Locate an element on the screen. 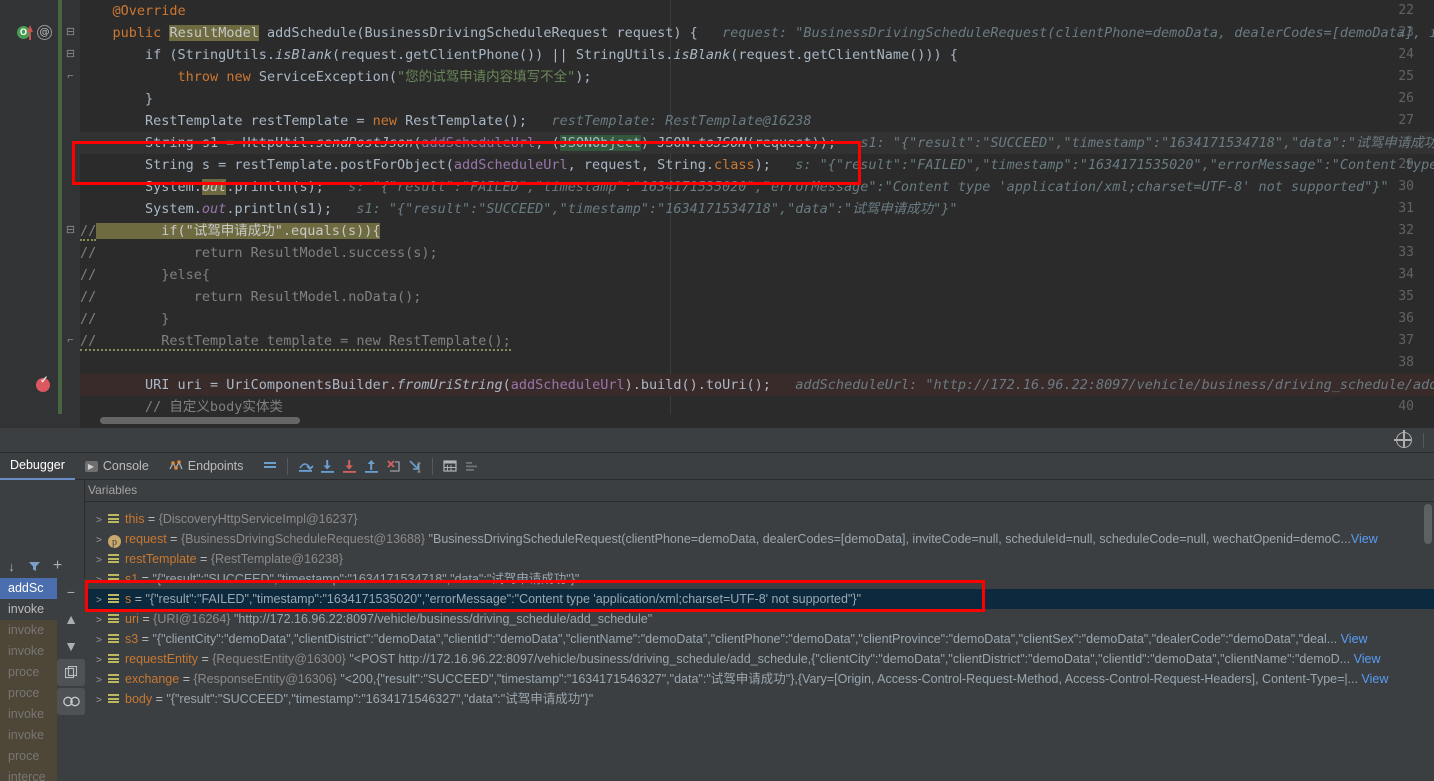  layout-settings-icon is located at coordinates (472, 466).